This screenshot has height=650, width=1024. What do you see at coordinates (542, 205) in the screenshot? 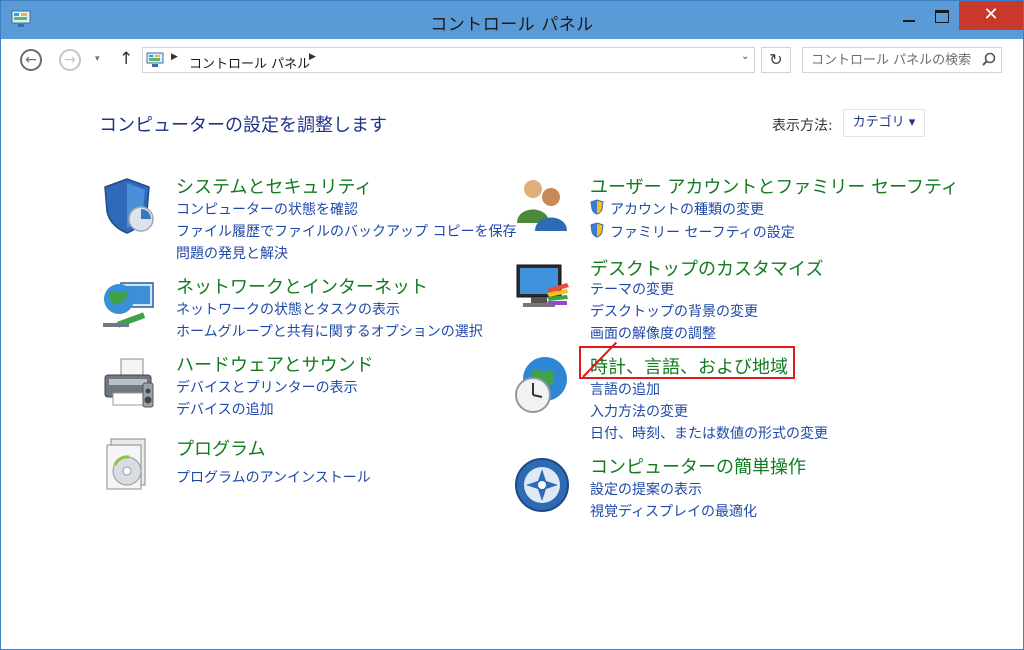
I see `users-icon` at bounding box center [542, 205].